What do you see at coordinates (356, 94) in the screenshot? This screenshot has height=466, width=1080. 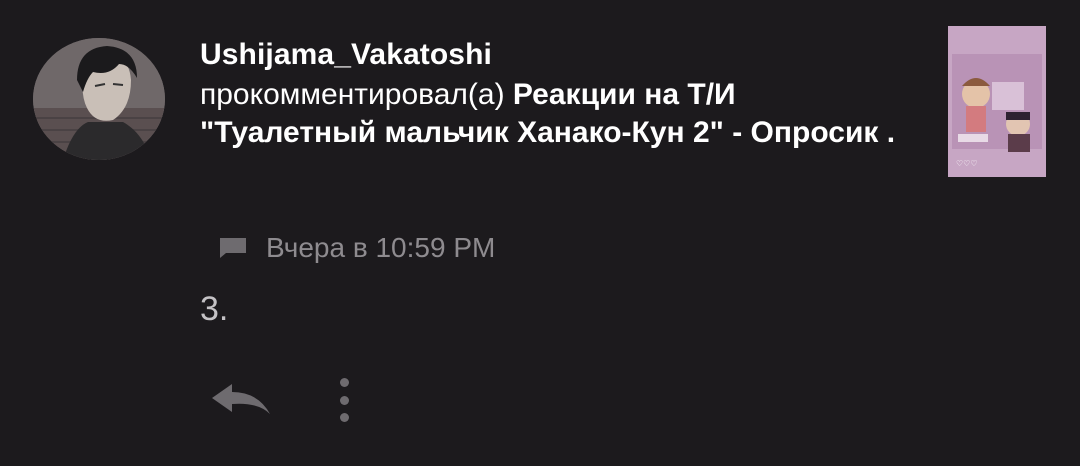 I see `action-text: прокомментировал(а)` at bounding box center [356, 94].